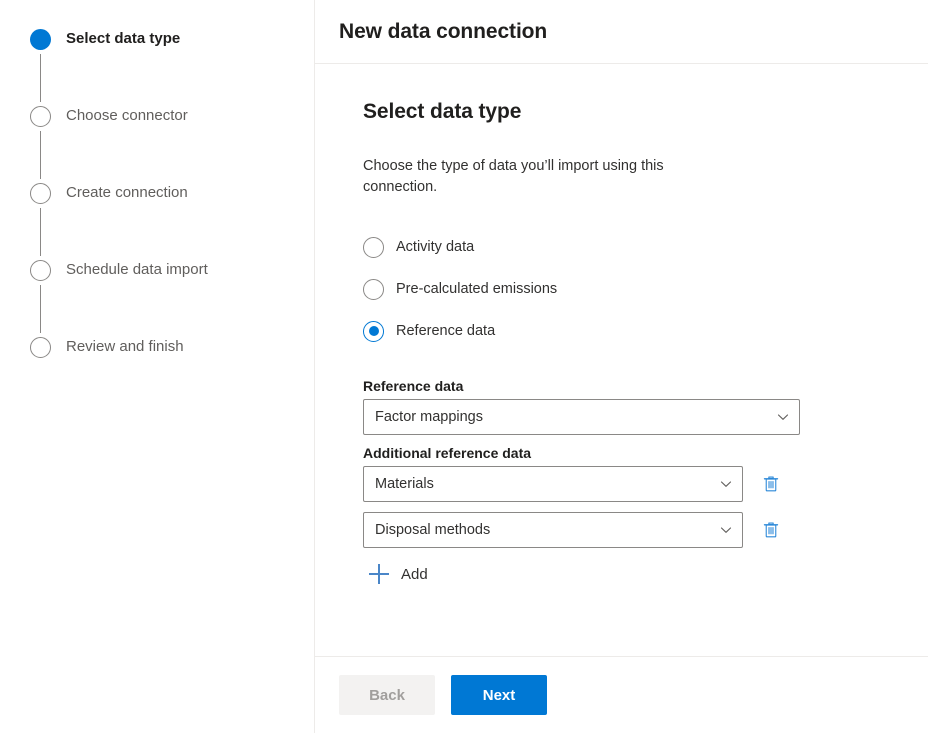 The image size is (928, 733). I want to click on reference-data-value: Factor mappings, so click(429, 417).